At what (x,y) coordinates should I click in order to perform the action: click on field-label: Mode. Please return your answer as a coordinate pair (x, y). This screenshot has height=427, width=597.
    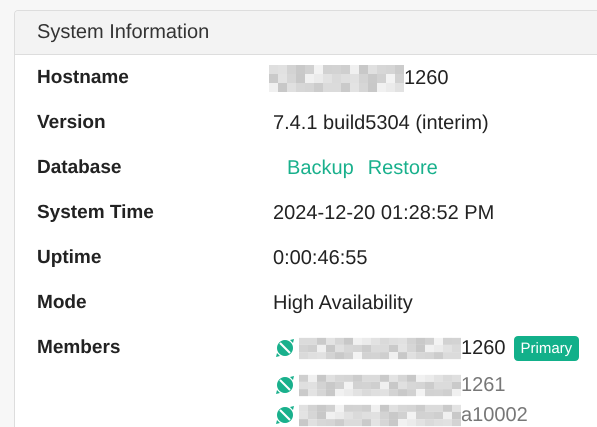
    Looking at the image, I should click on (62, 303).